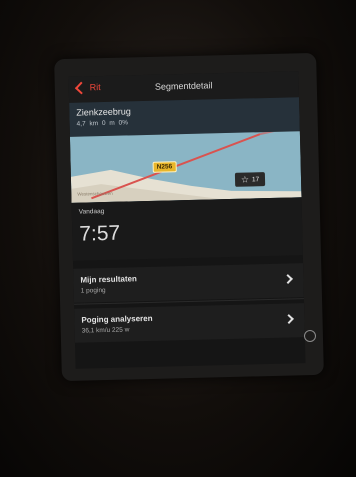 Image resolution: width=356 pixels, height=477 pixels. I want to click on segment-header: Zienkzeebrug 4,7 km 0 m 0%, so click(184, 117).